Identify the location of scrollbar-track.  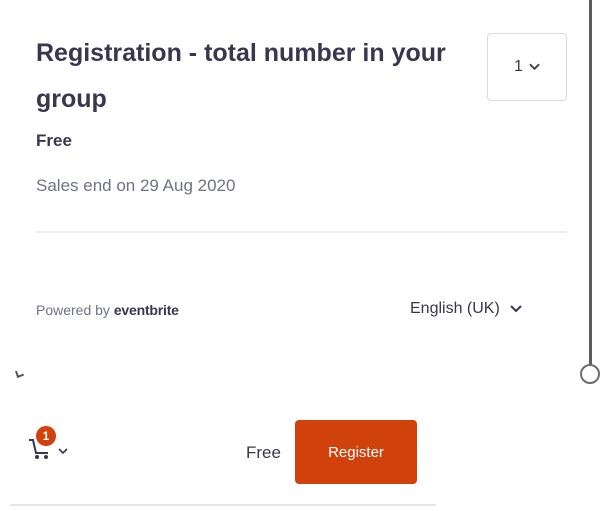
(590, 186).